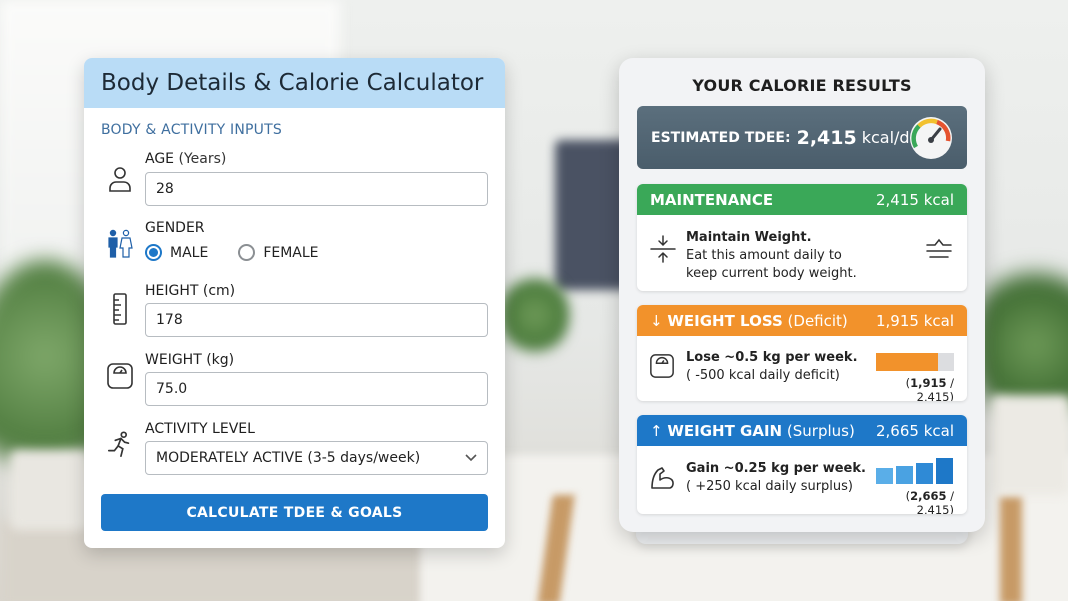  Describe the element at coordinates (294, 512) in the screenshot. I see `calculate-button: CALCULATE TDEE & GOALS` at that location.